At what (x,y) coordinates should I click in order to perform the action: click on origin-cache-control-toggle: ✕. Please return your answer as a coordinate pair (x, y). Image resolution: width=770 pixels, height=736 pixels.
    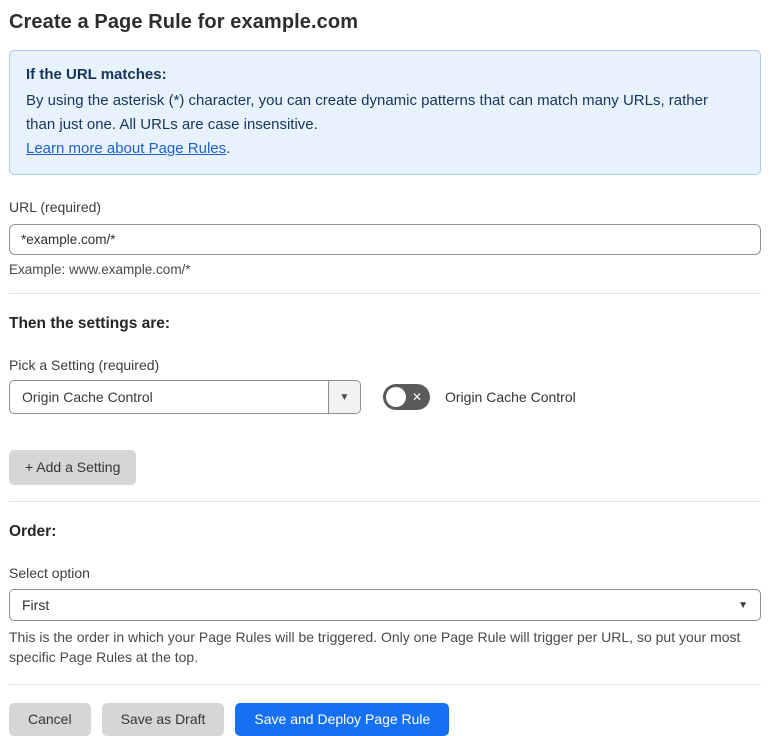
    Looking at the image, I should click on (406, 397).